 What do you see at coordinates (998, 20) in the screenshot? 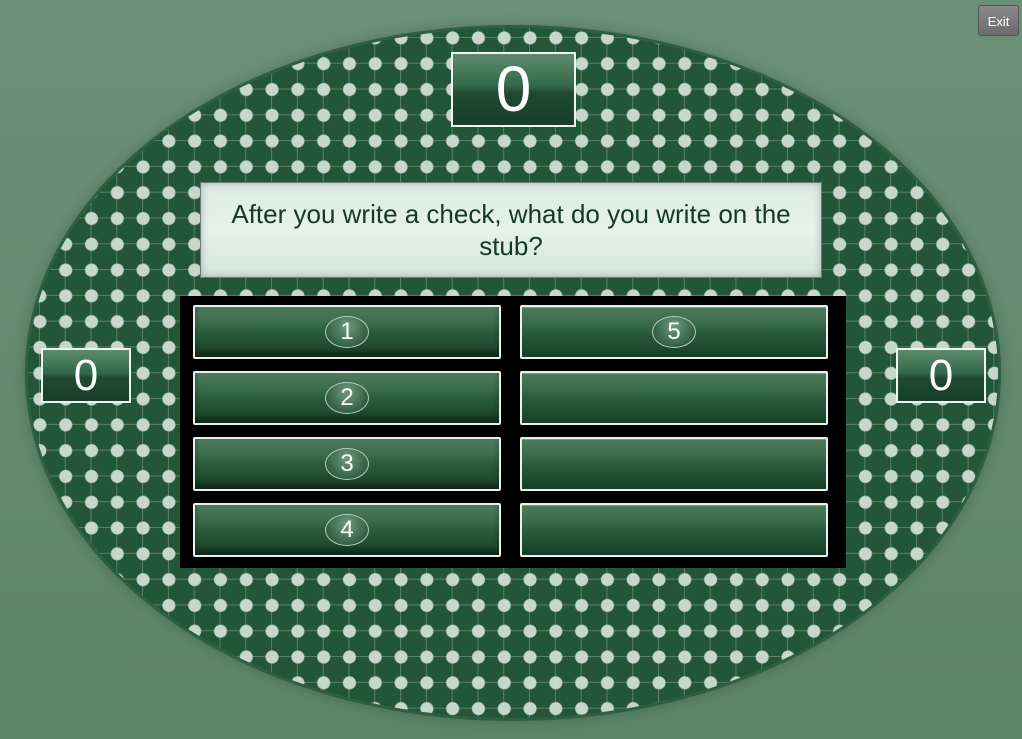
I see `exit-button: Exit` at bounding box center [998, 20].